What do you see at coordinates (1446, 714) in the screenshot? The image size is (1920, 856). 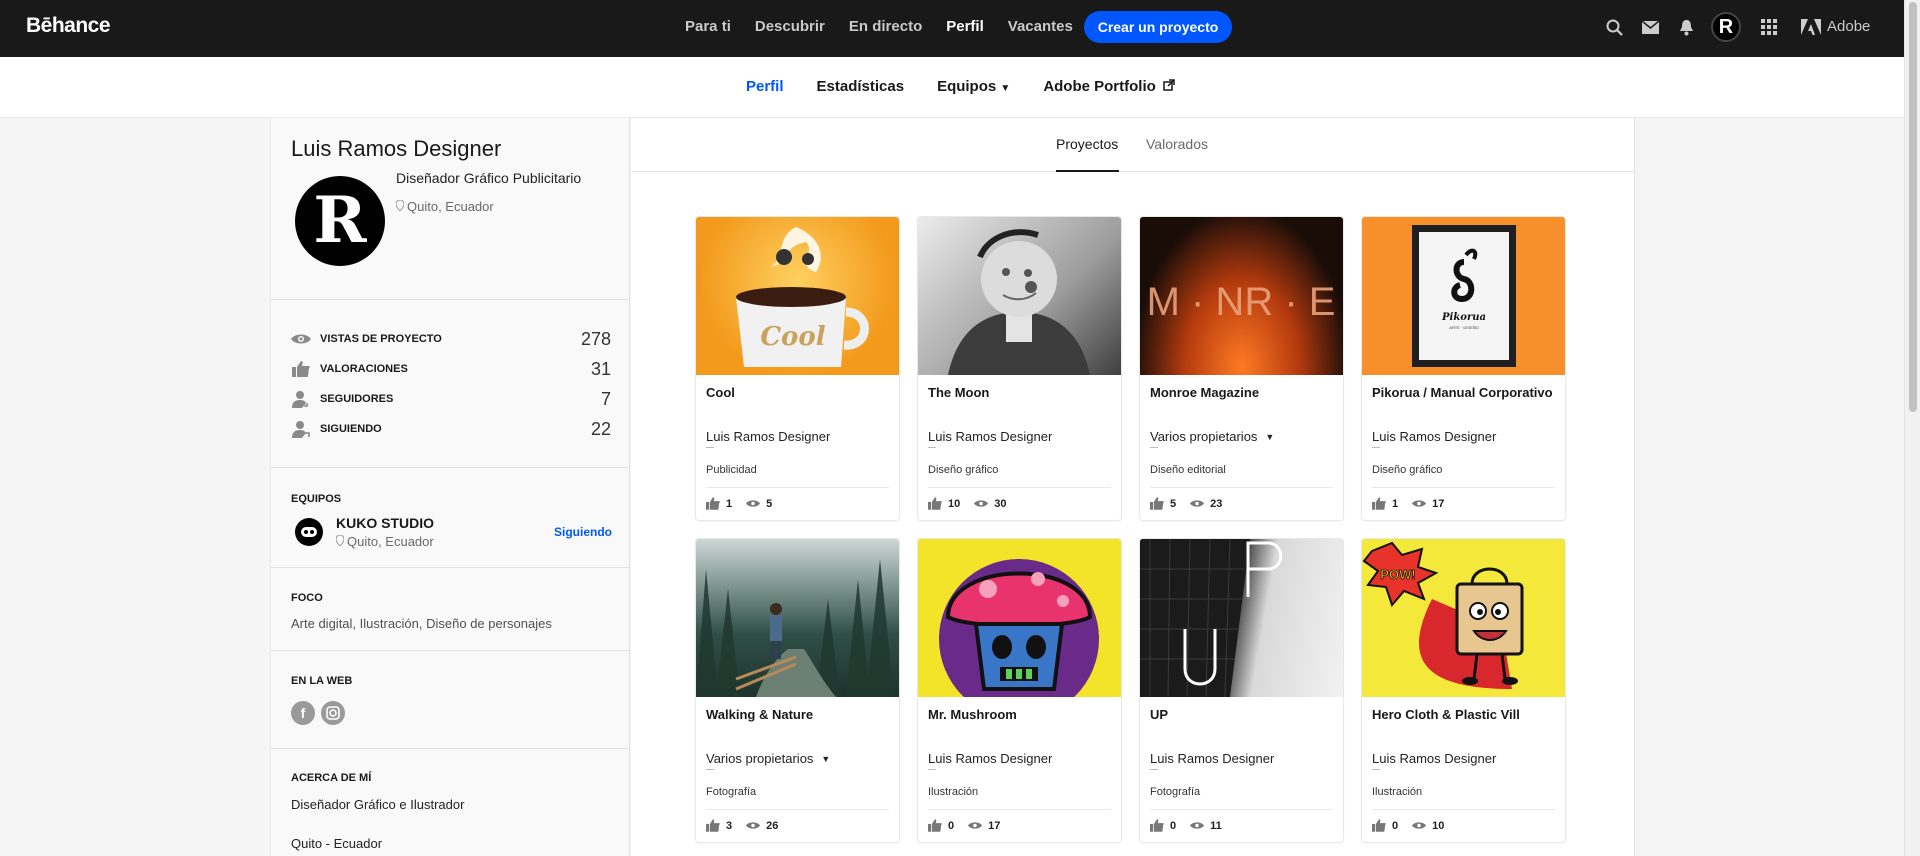 I see `project-title: Hero Cloth & Plastic Vill` at bounding box center [1446, 714].